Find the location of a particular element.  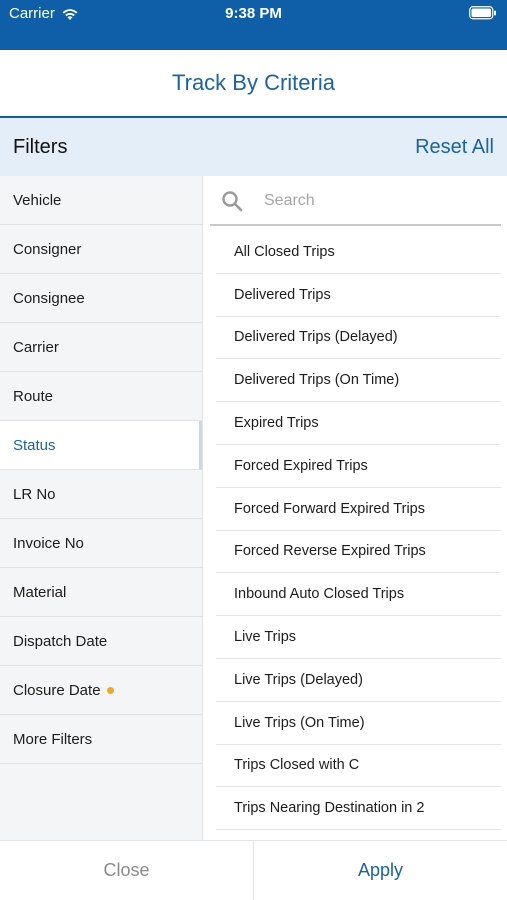

sidebar-item-label: Dispatch Date is located at coordinates (60, 641).